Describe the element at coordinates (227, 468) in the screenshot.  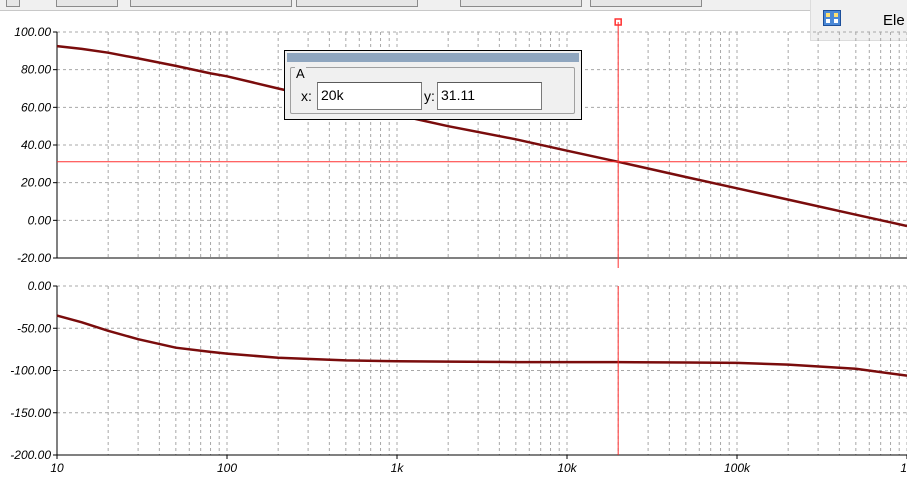
I see `x-tick-label: 100` at that location.